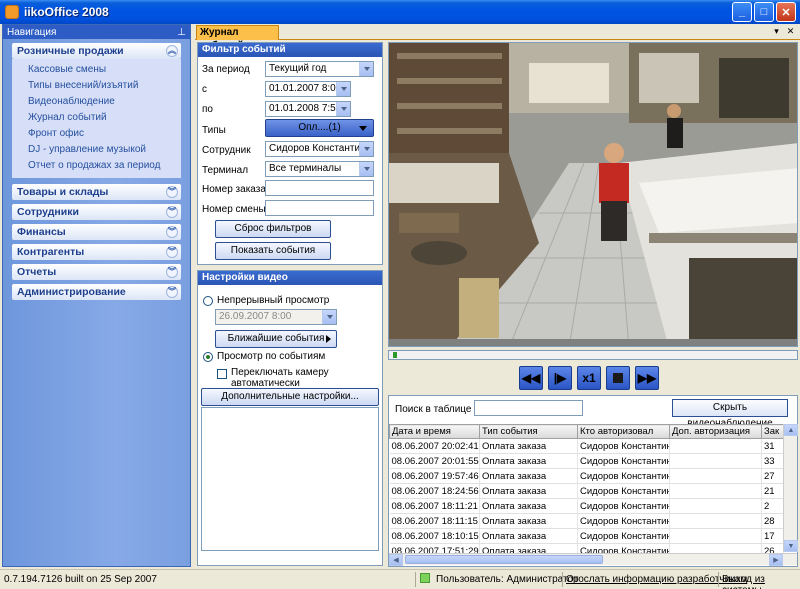  What do you see at coordinates (96, 118) in the screenshot?
I see `nav-item-event-log: Журнал событий` at bounding box center [96, 118].